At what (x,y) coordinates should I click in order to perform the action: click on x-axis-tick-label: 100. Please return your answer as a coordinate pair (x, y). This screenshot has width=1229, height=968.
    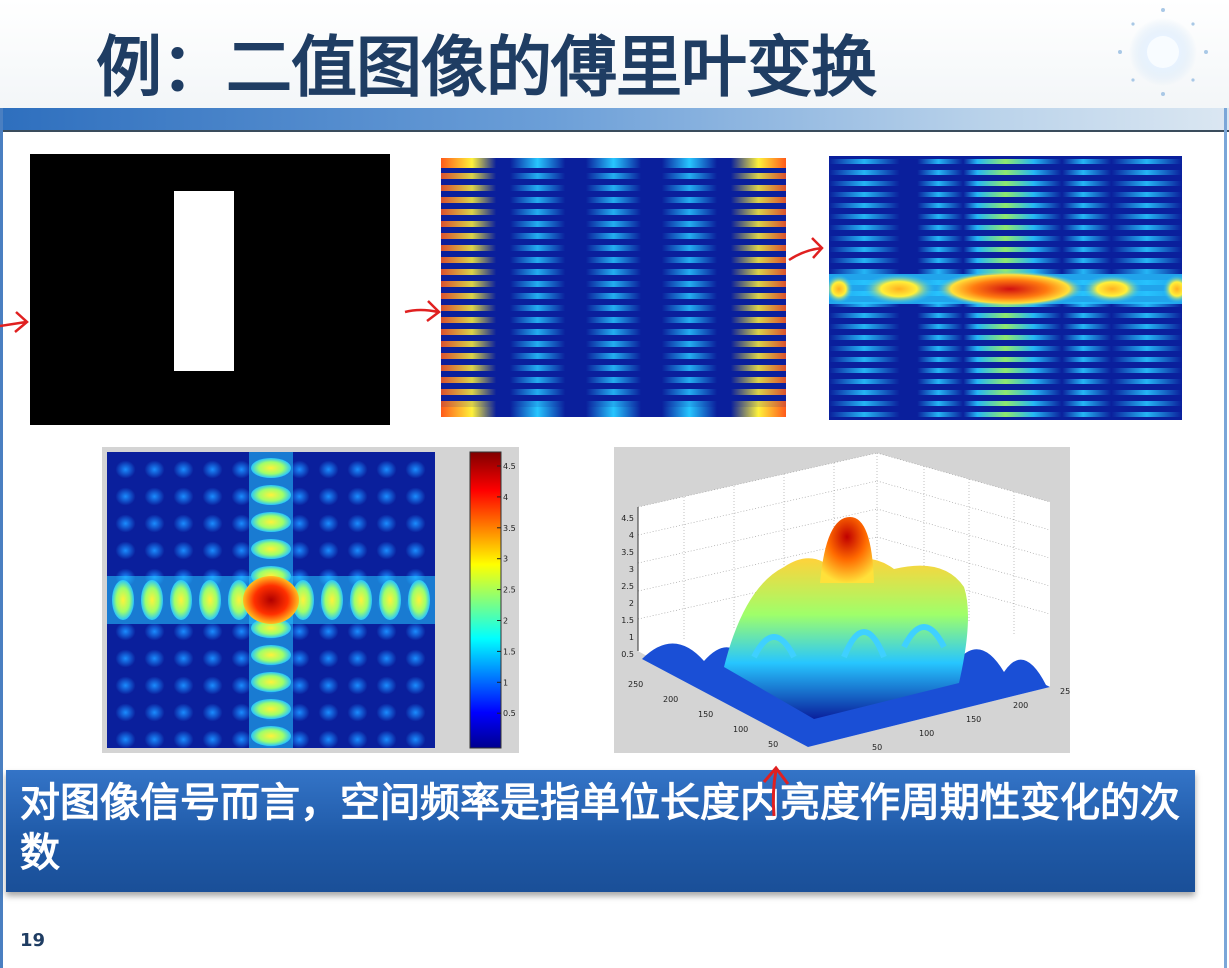
    Looking at the image, I should click on (926, 733).